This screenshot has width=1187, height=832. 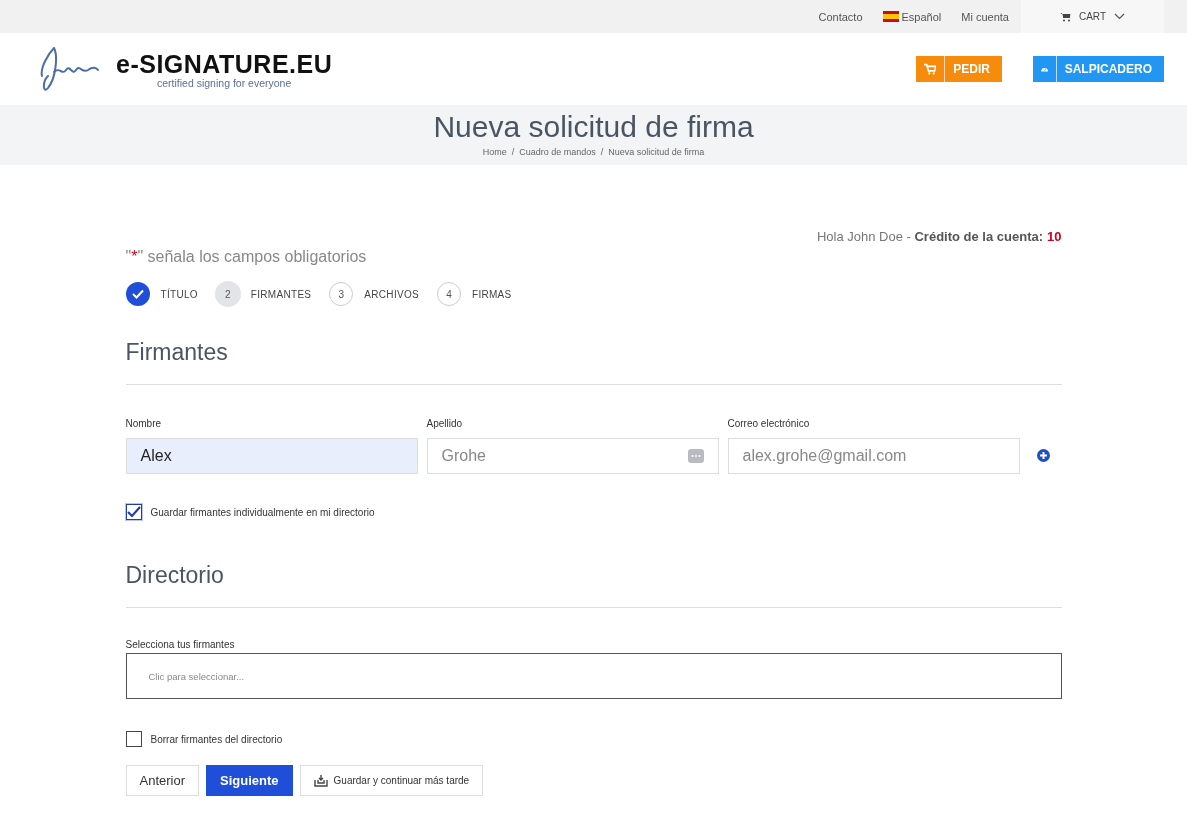 What do you see at coordinates (180, 644) in the screenshot?
I see `field-label: Selecciona tus firmantes` at bounding box center [180, 644].